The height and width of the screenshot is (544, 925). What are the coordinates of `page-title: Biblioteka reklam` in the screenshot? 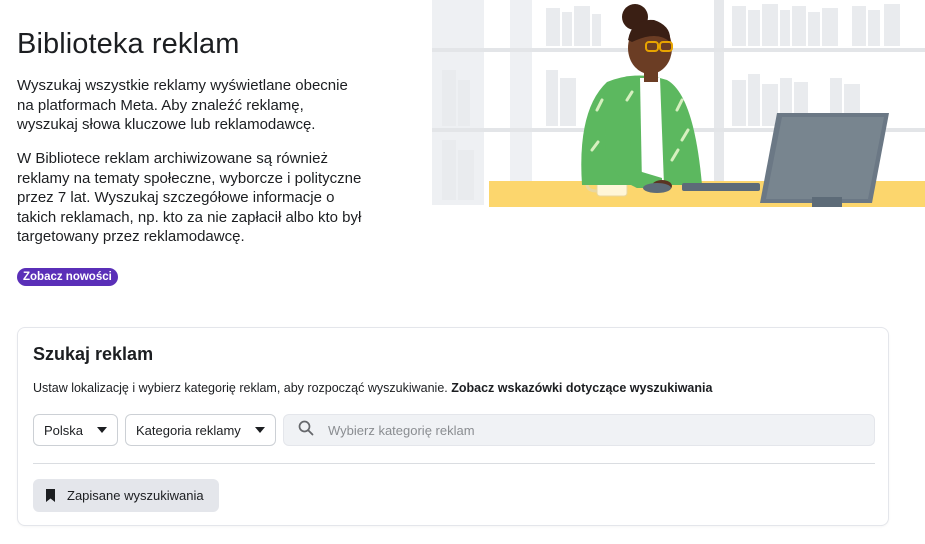 It's located at (128, 44).